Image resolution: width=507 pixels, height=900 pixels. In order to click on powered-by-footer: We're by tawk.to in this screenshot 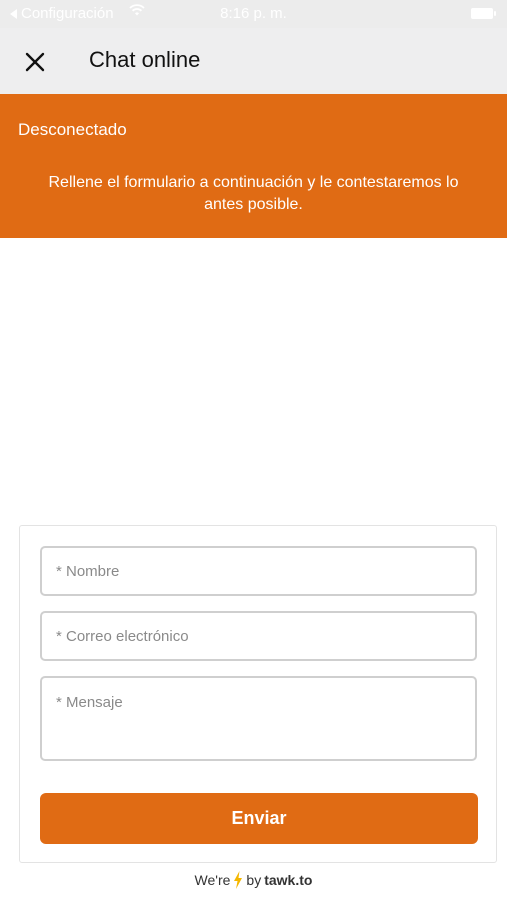, I will do `click(253, 880)`.